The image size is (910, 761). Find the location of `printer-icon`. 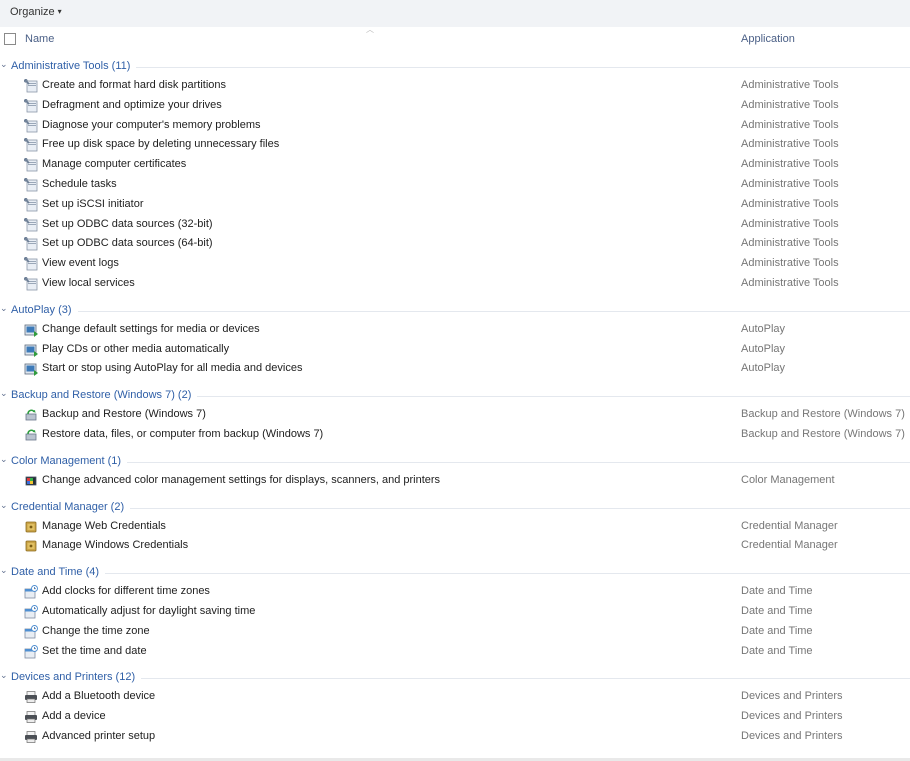

printer-icon is located at coordinates (31, 717).